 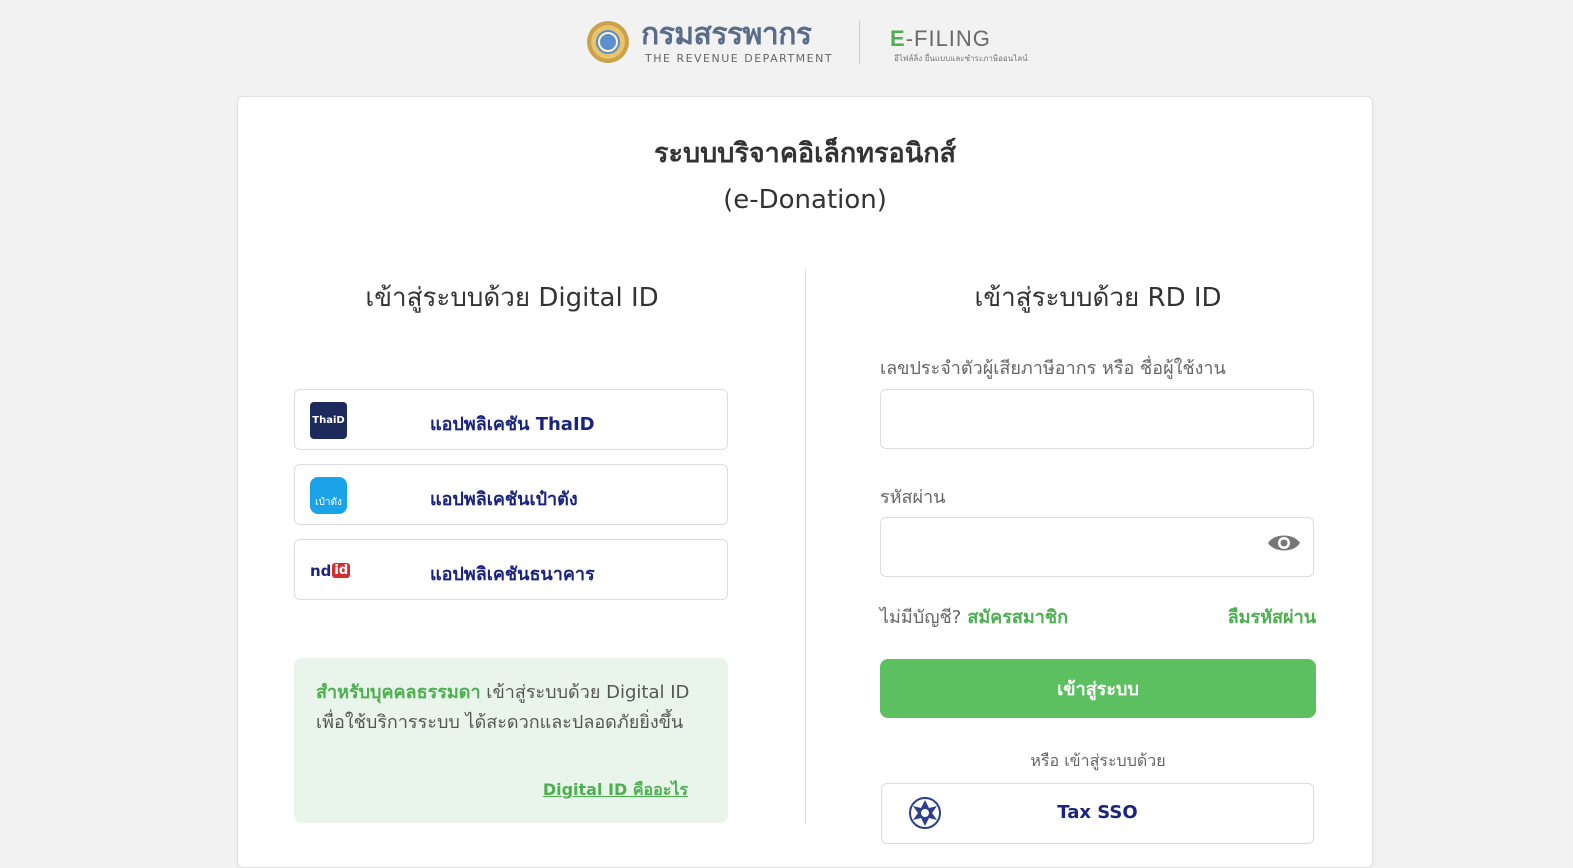 What do you see at coordinates (328, 495) in the screenshot?
I see `paotang-app-icon: เป๋าตัง` at bounding box center [328, 495].